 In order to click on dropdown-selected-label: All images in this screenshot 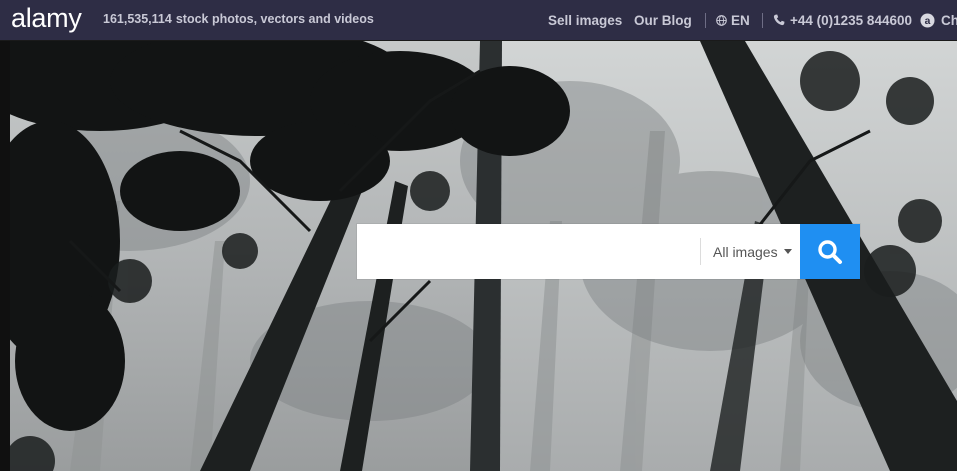, I will do `click(745, 251)`.